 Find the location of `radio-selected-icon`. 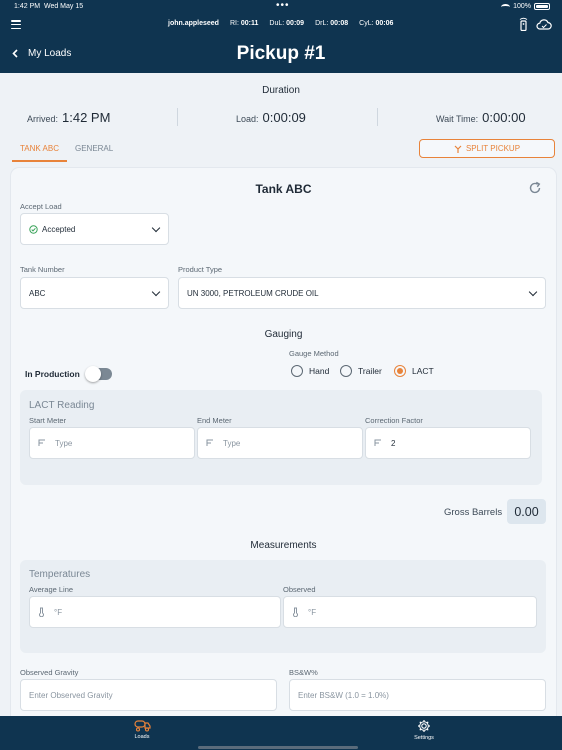

radio-selected-icon is located at coordinates (400, 371).